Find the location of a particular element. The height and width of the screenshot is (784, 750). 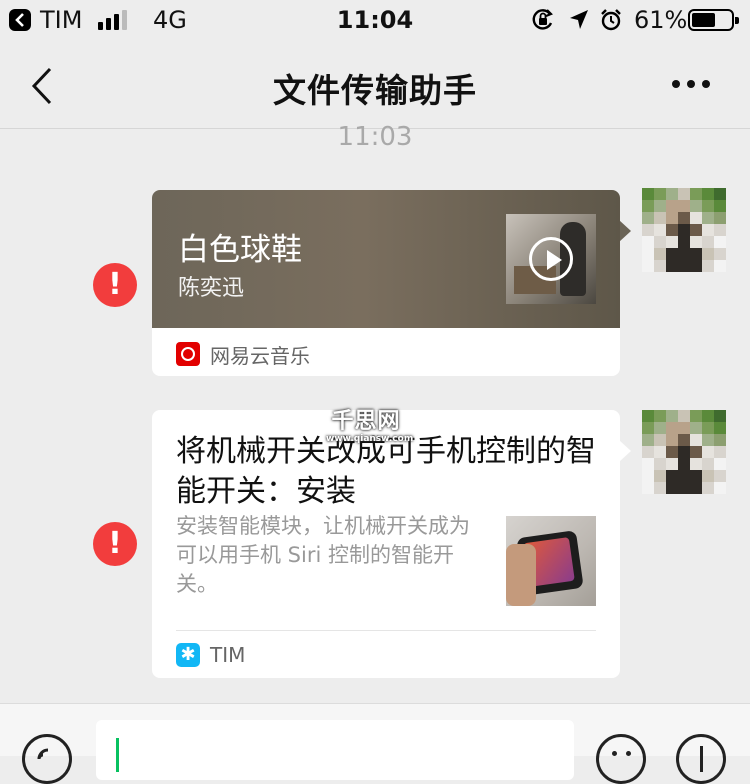

nav-bar: 文件传输助手 is located at coordinates (375, 84).